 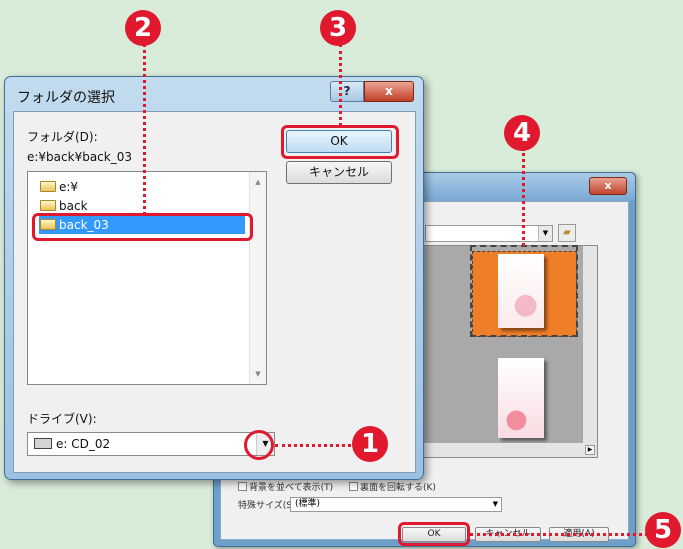 I want to click on drive-value: e: CD_02, so click(x=83, y=444).